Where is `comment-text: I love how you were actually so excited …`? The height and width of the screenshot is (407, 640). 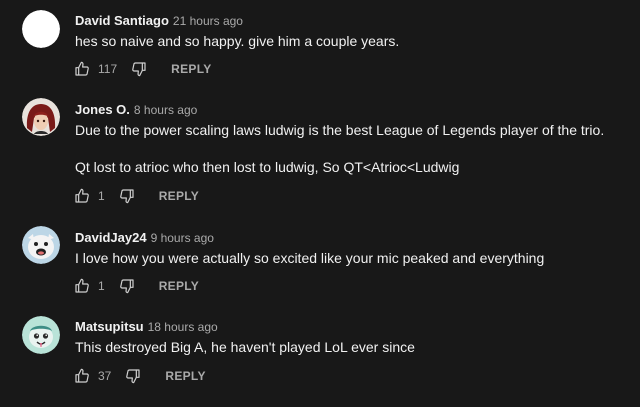
comment-text: I love how you were actually so excited … is located at coordinates (310, 258).